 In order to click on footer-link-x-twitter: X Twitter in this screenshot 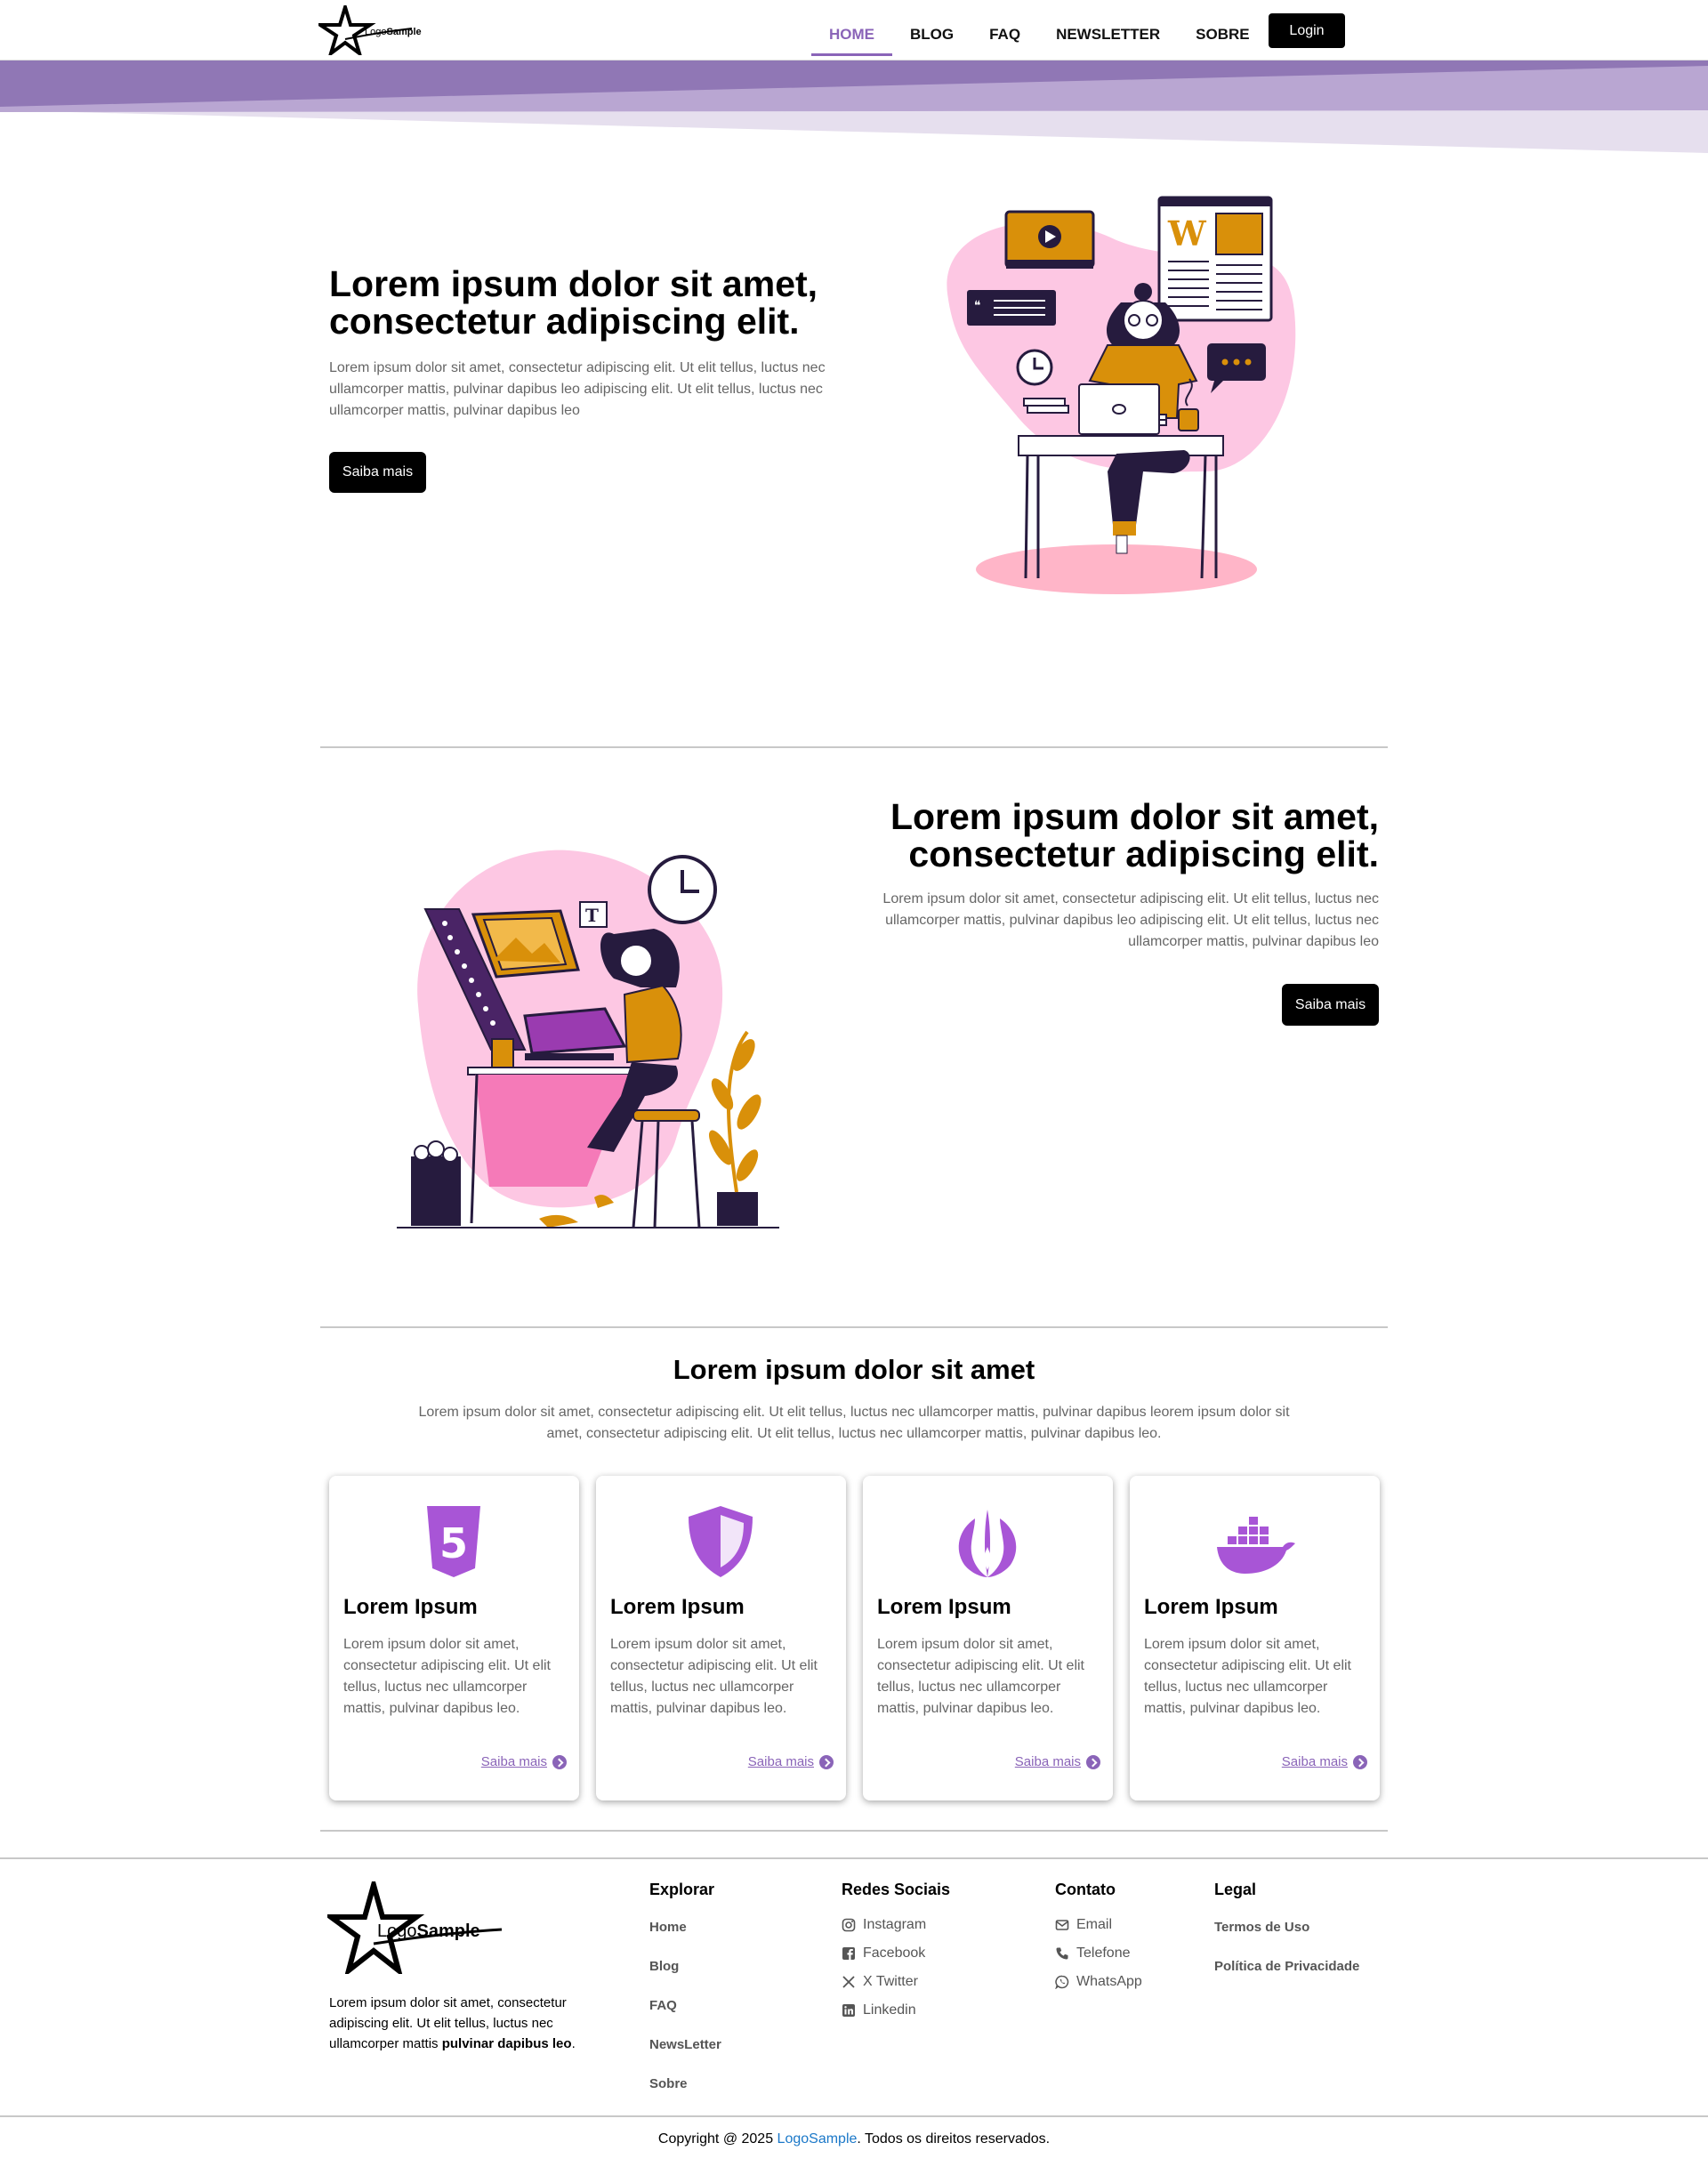, I will do `click(880, 1982)`.